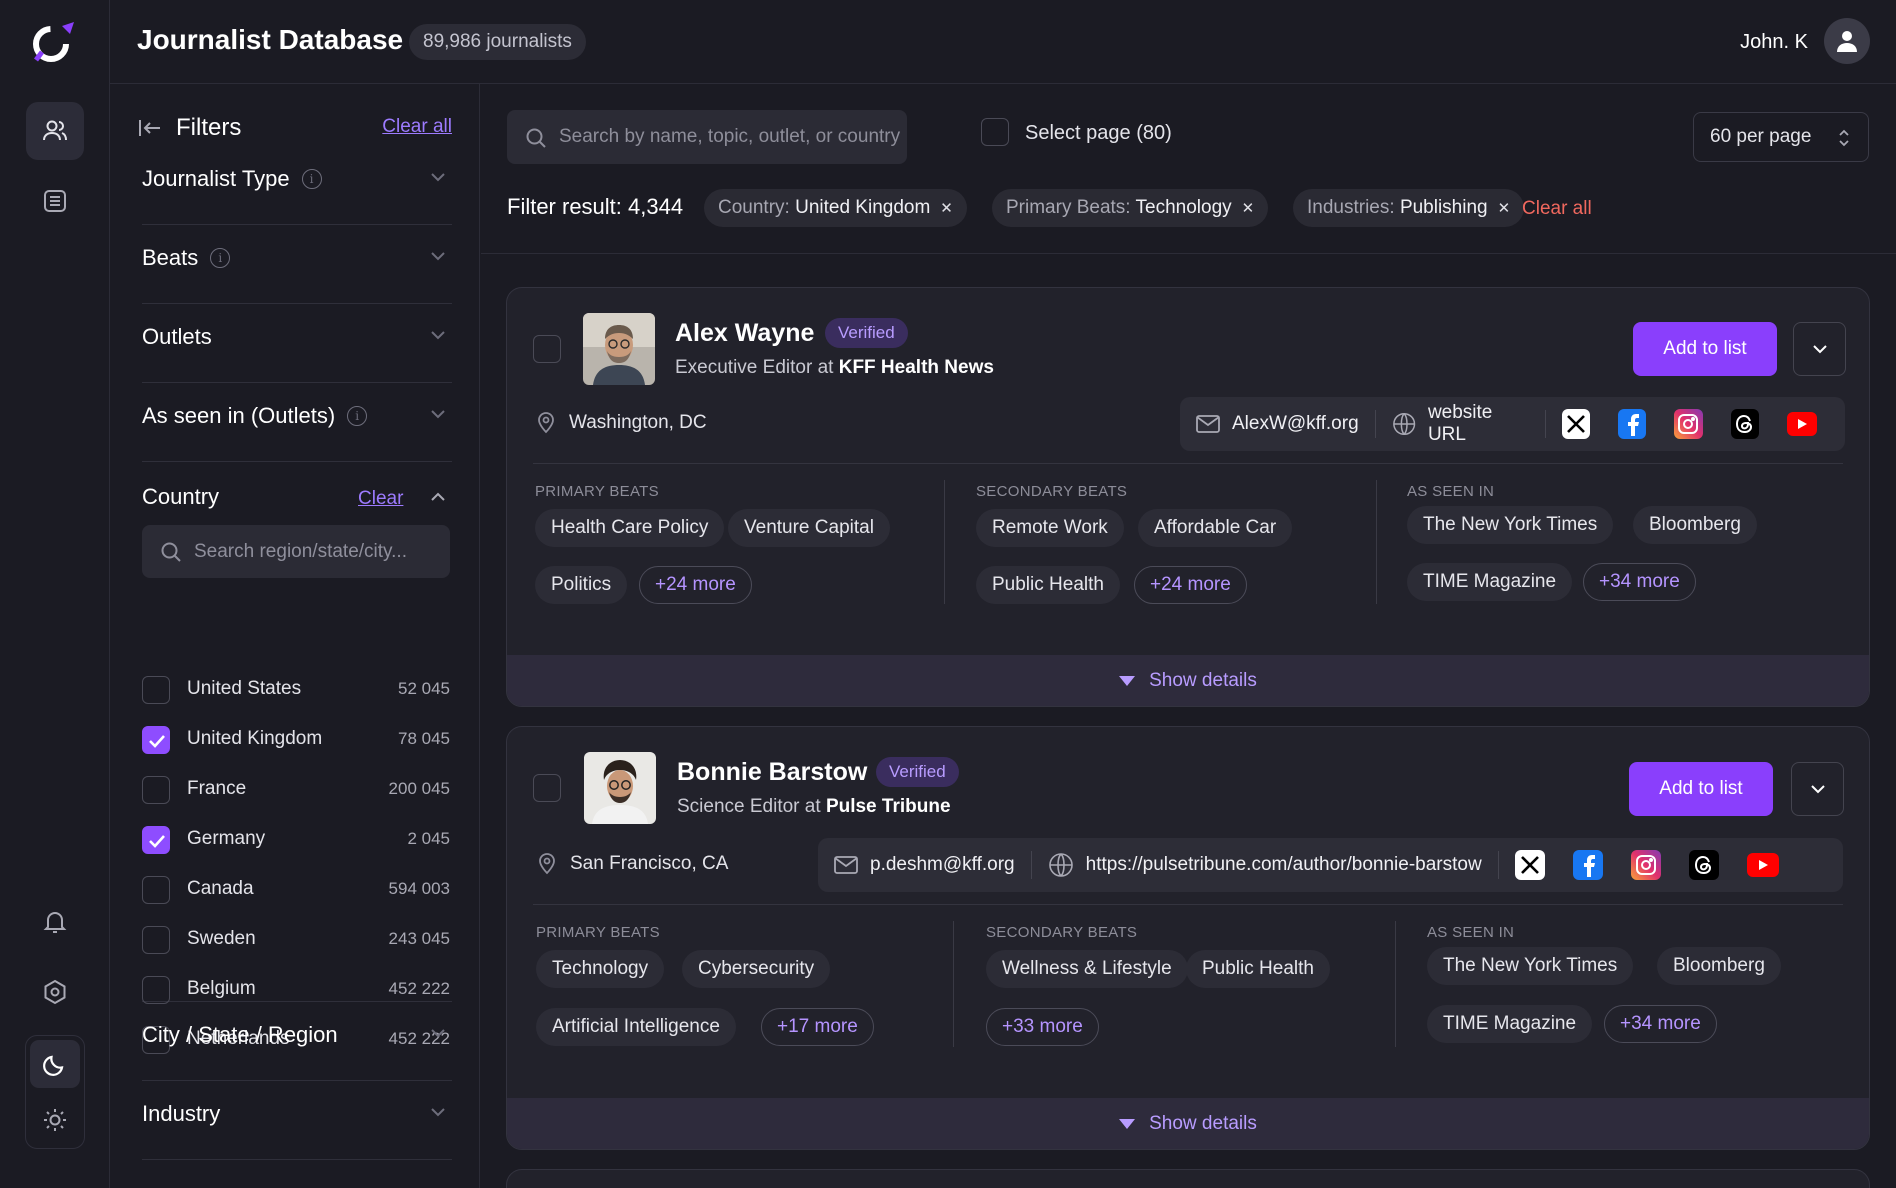 The height and width of the screenshot is (1188, 1896). Describe the element at coordinates (296, 790) in the screenshot. I see `country-option: France 200 045` at that location.